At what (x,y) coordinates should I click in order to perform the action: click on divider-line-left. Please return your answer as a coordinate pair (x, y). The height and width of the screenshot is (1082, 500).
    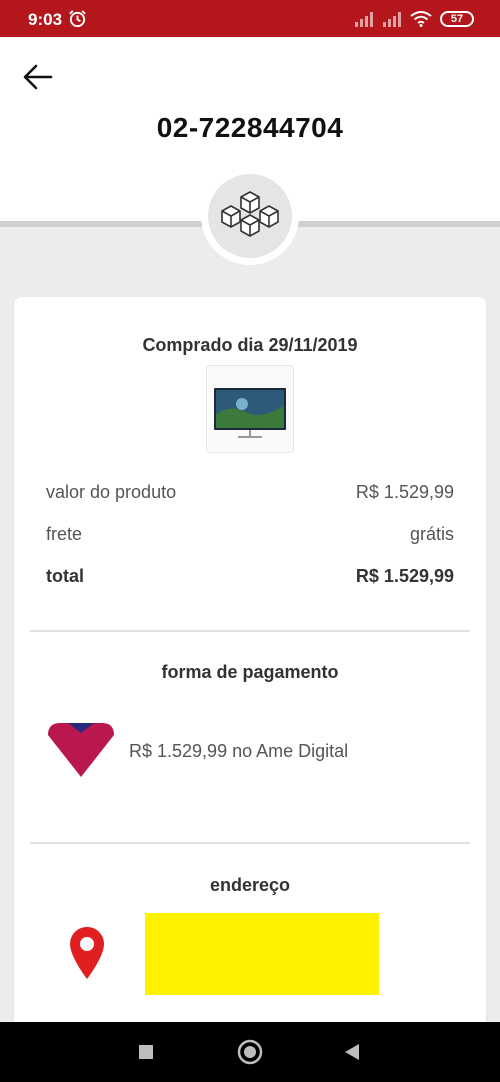
    Looking at the image, I should click on (102, 224).